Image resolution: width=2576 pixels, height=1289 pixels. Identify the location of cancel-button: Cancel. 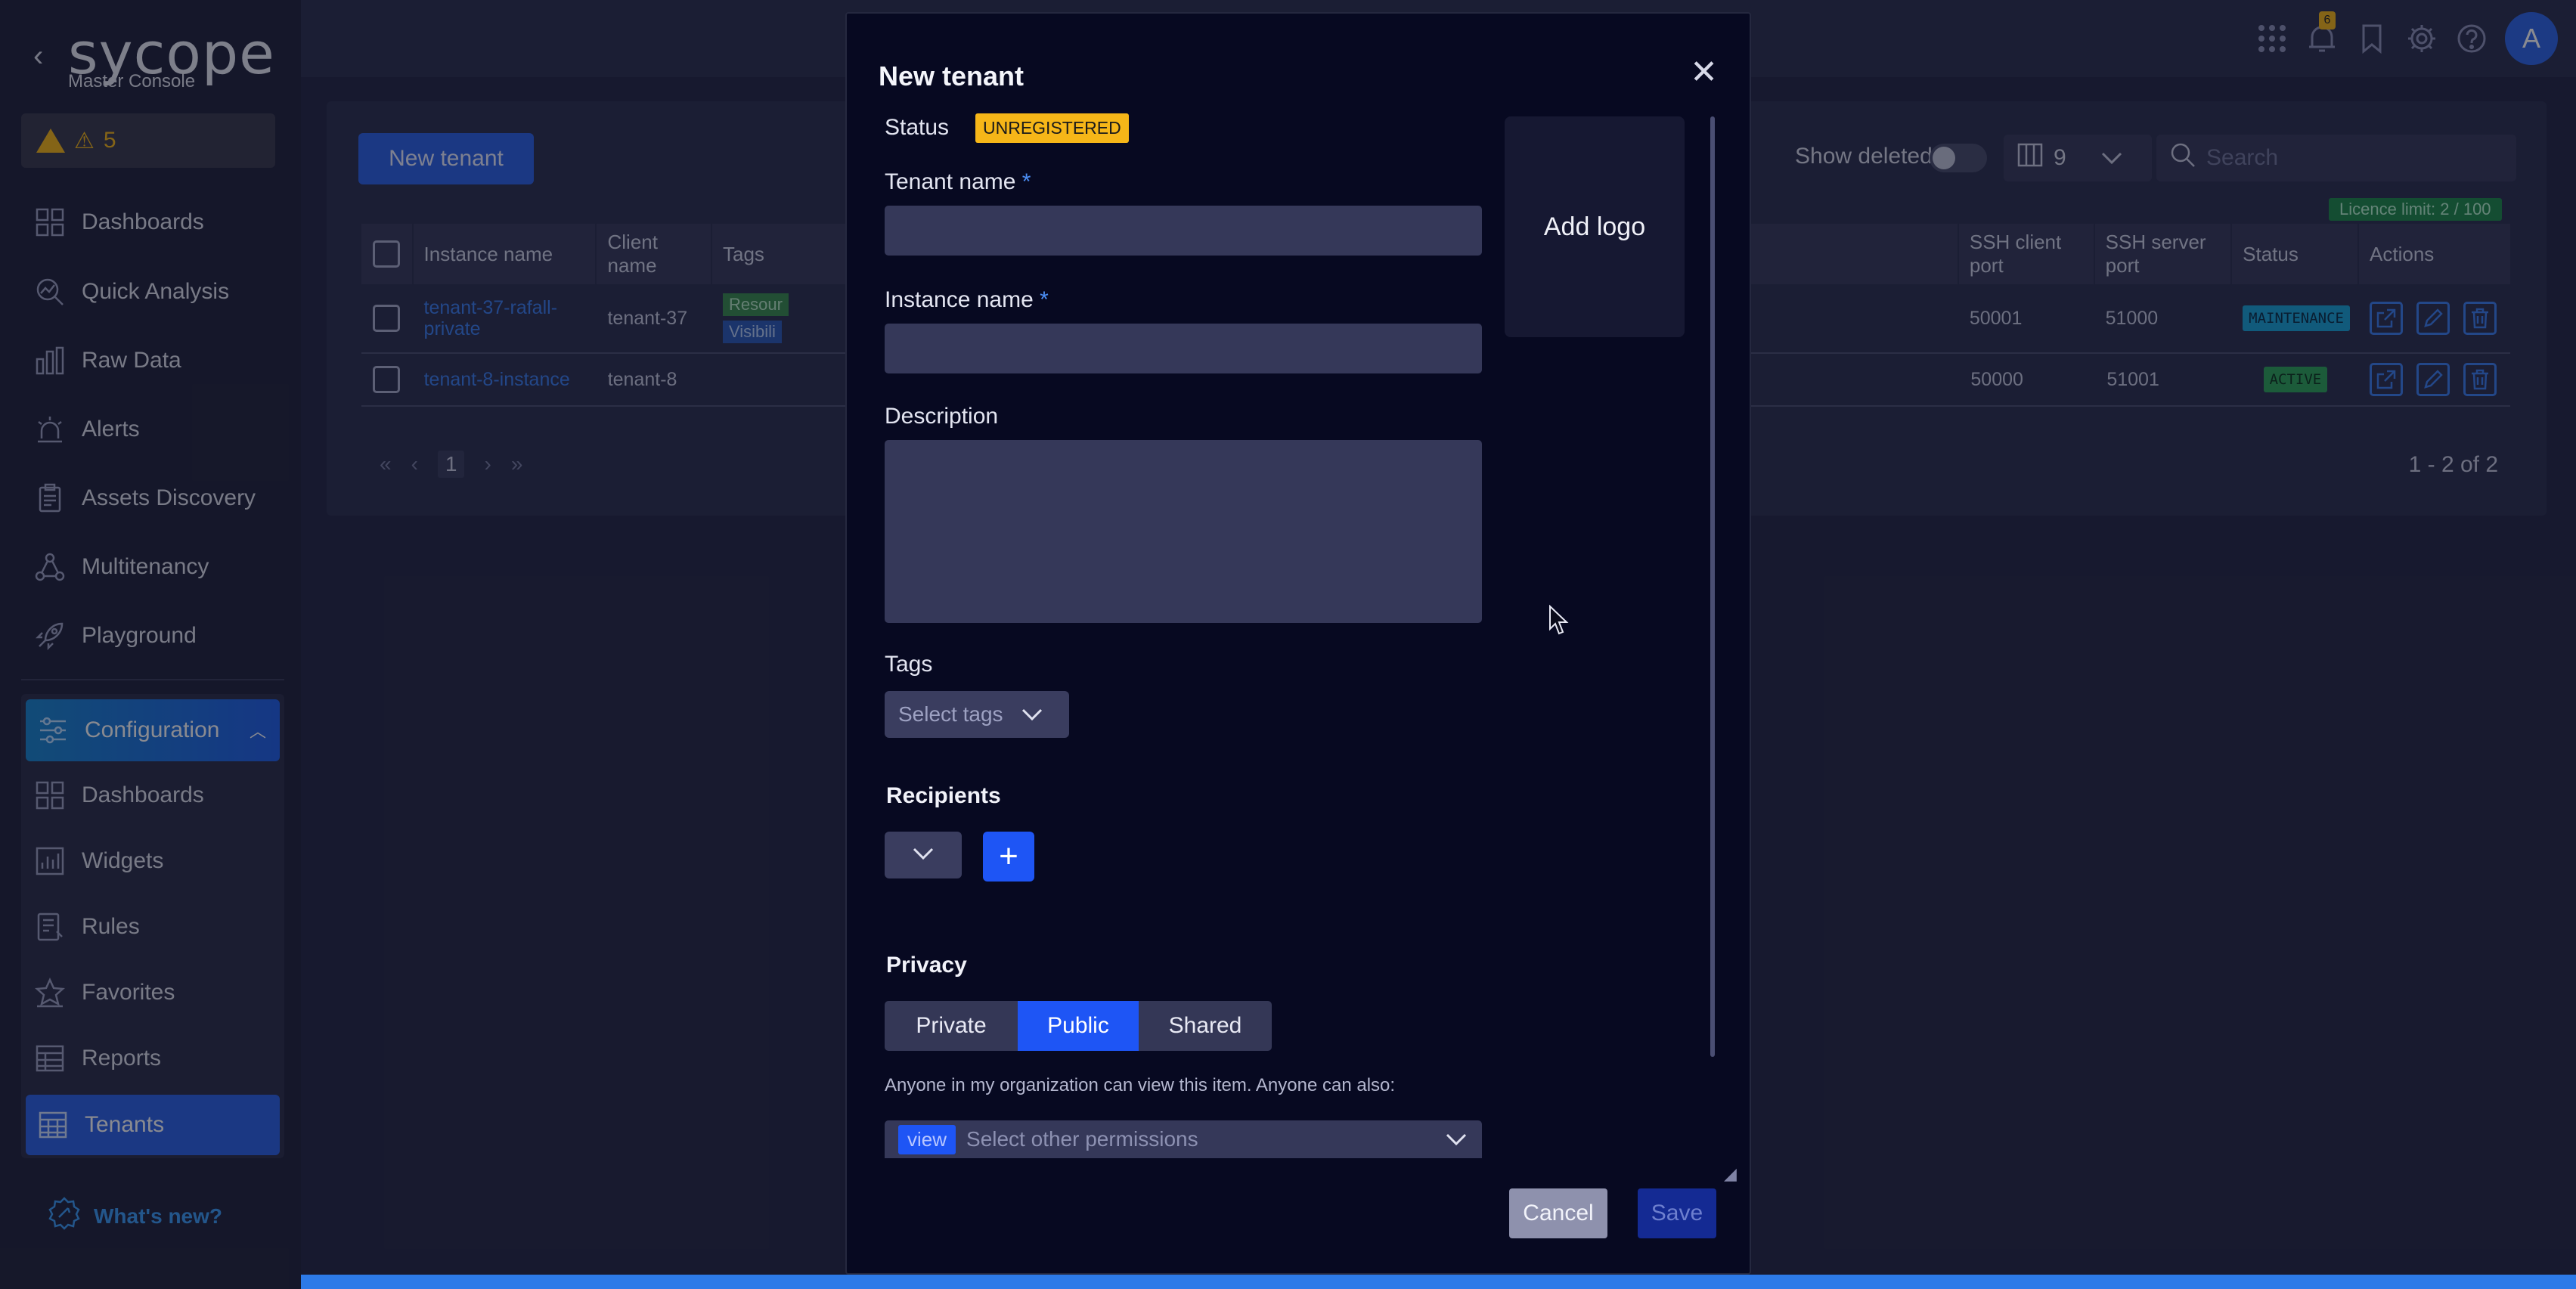
(1558, 1213).